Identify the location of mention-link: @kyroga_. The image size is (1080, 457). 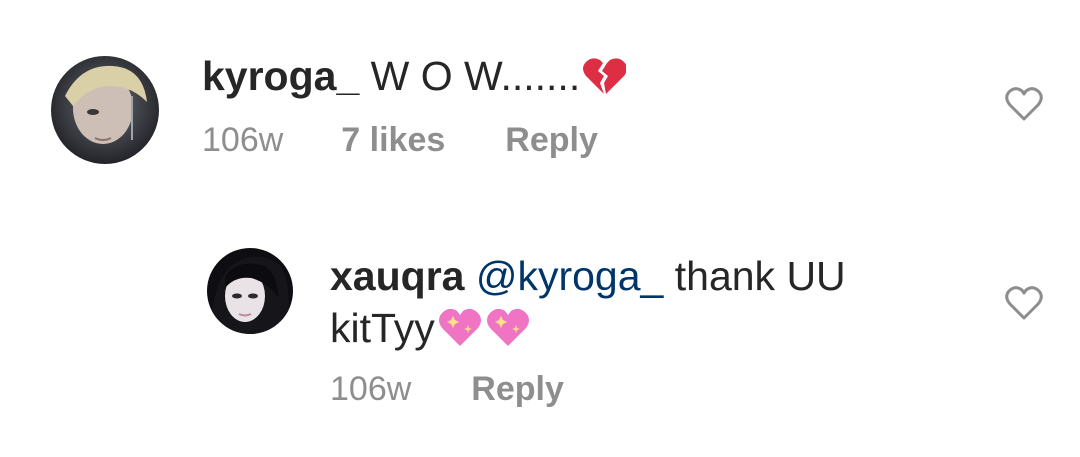
(569, 276).